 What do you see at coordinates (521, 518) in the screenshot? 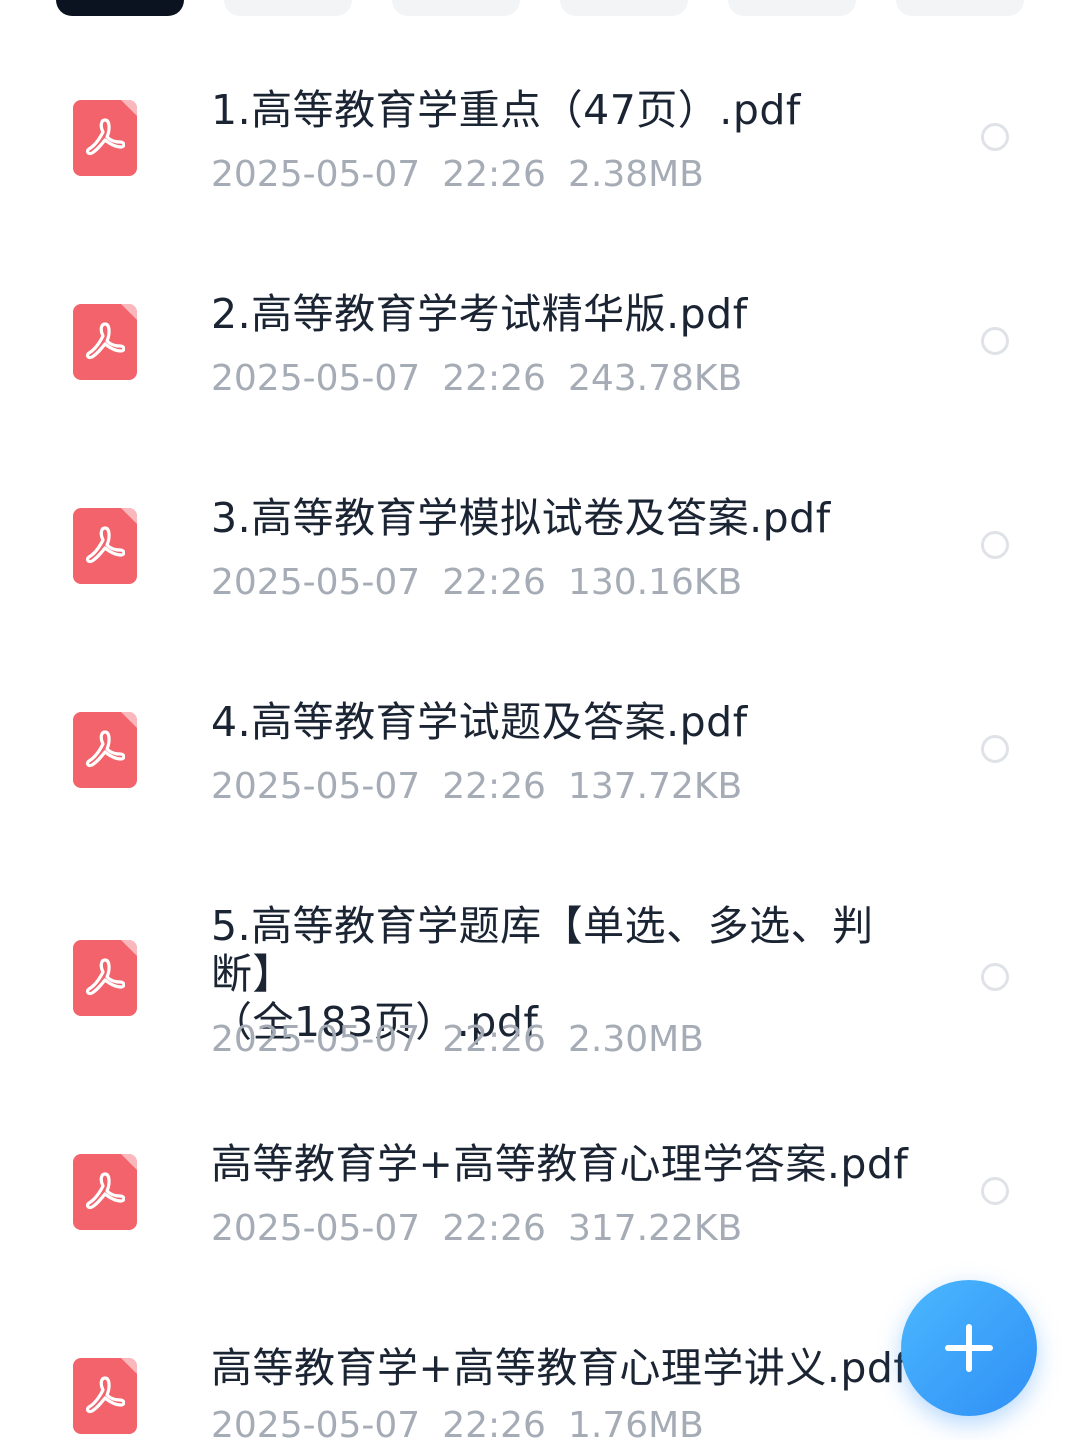
I see `file-name: 3.高等教育学模拟试卷及答案.pdf` at bounding box center [521, 518].